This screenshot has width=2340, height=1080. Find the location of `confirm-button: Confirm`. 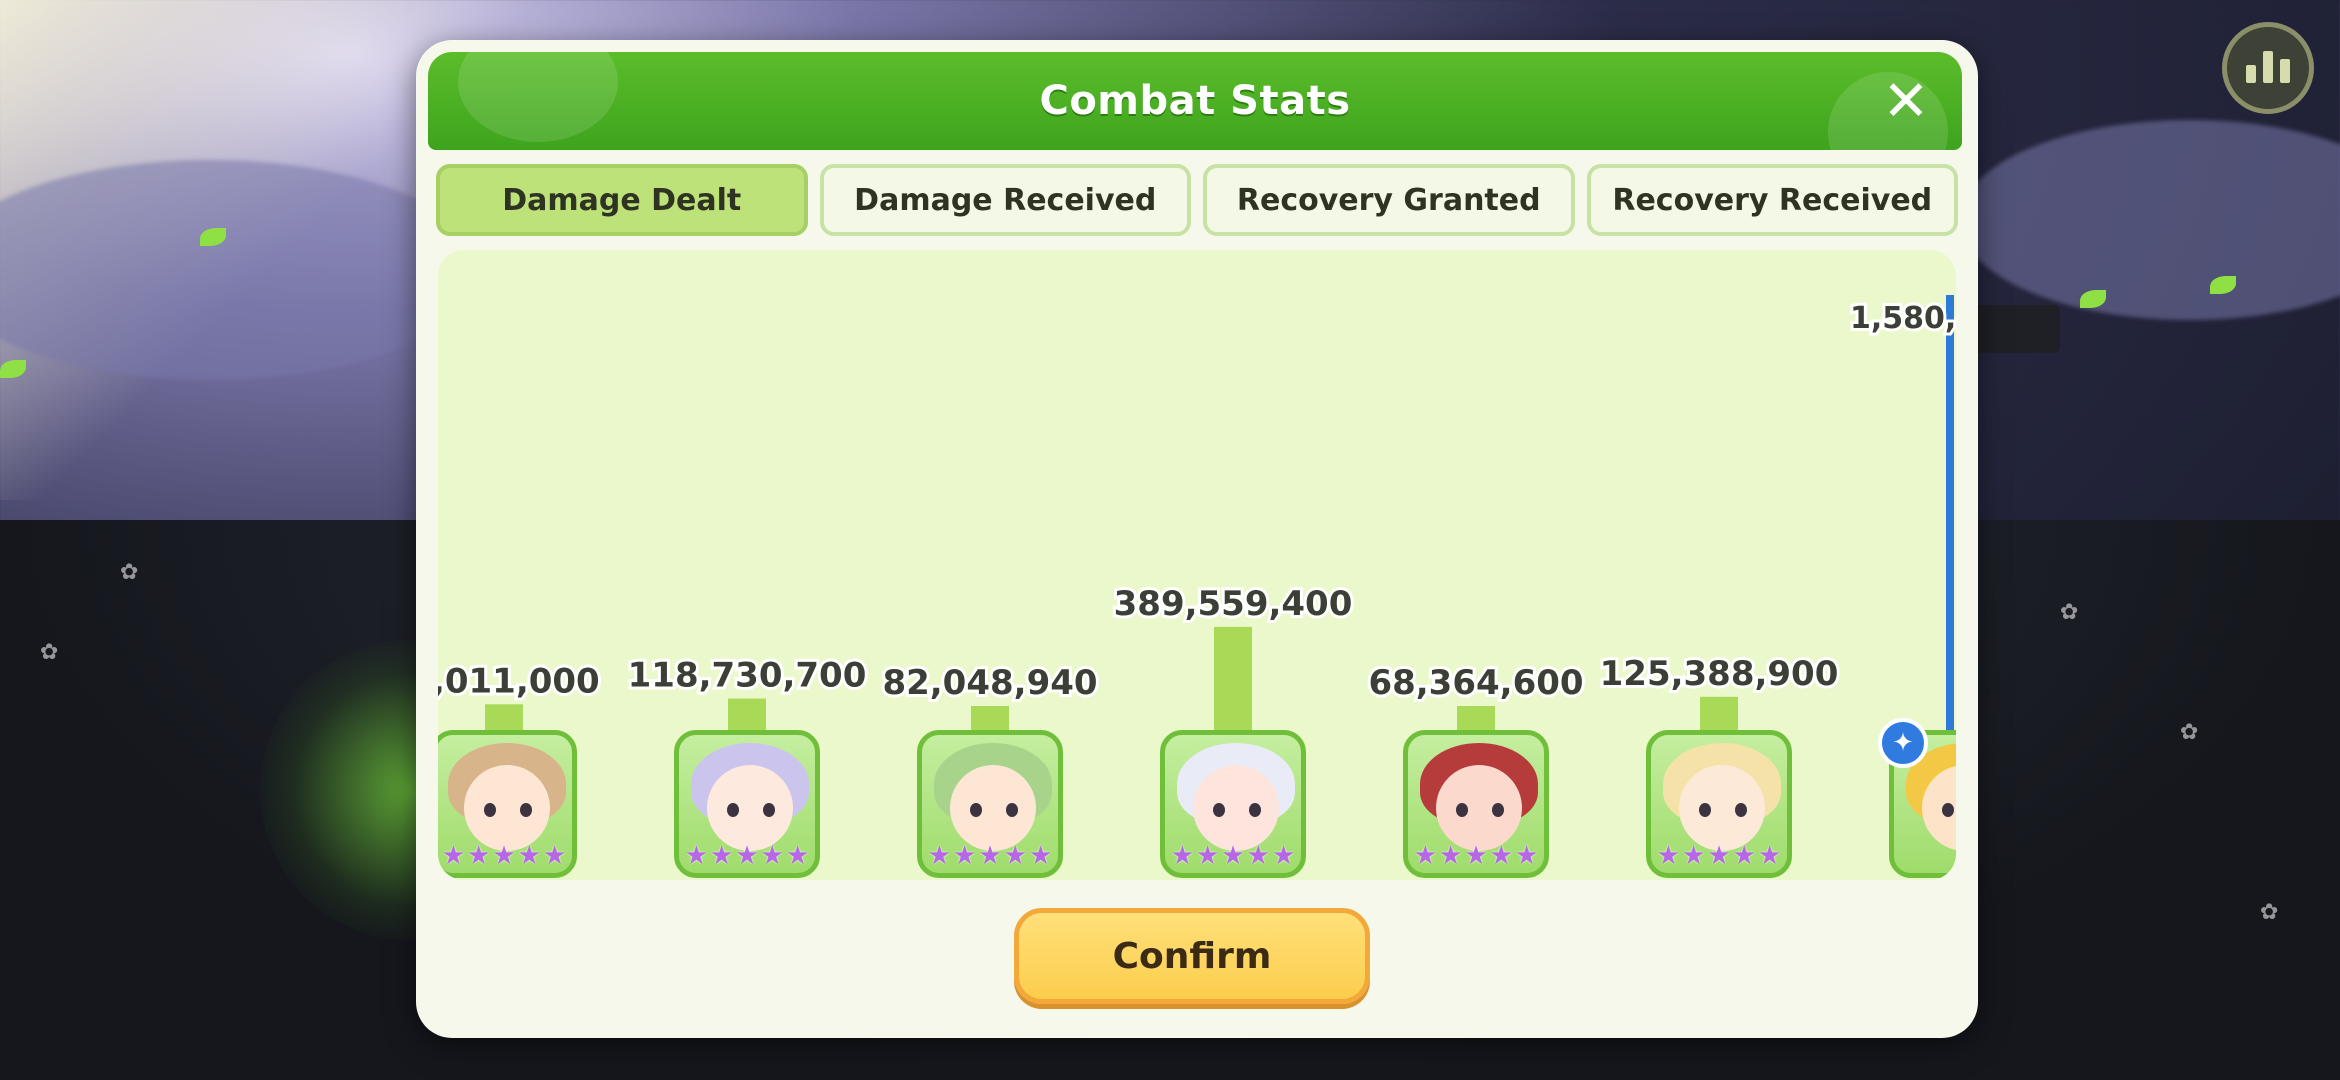

confirm-button: Confirm is located at coordinates (1192, 956).